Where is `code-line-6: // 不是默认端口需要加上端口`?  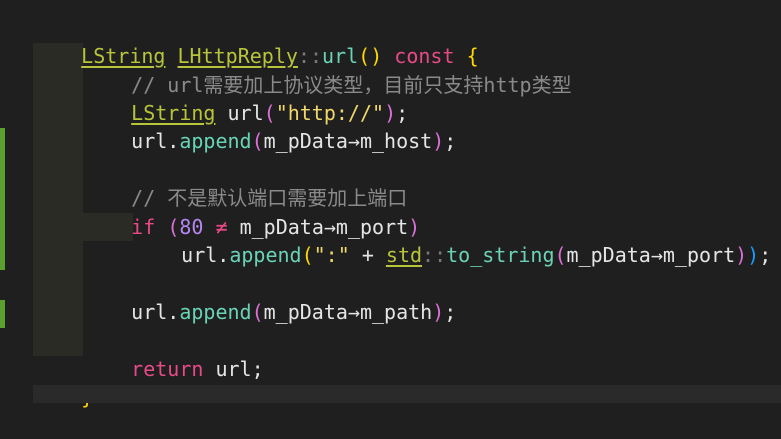
code-line-6: // 不是默认端口需要加上端口 is located at coordinates (245, 183).